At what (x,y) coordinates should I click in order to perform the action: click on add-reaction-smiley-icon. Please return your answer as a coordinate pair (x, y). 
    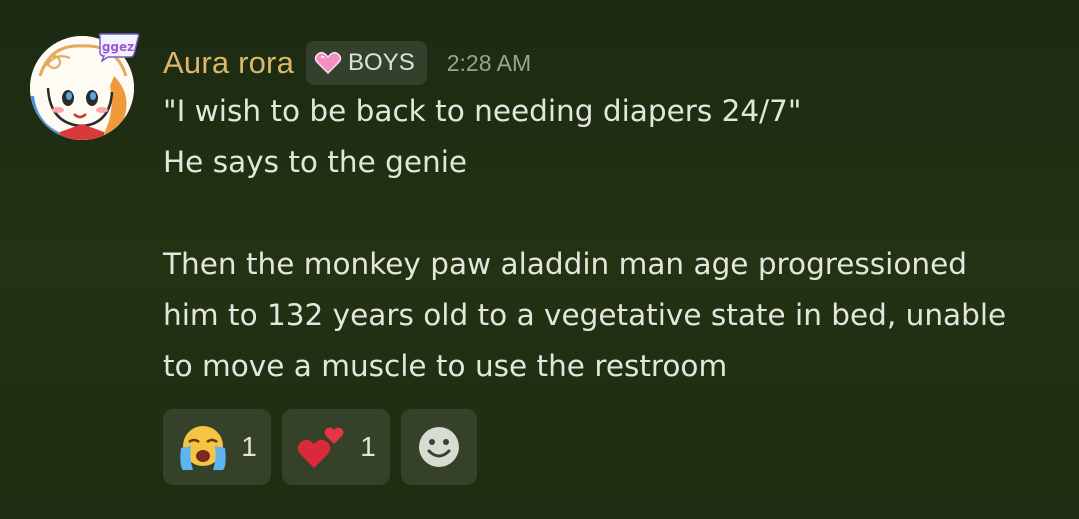
    Looking at the image, I should click on (439, 447).